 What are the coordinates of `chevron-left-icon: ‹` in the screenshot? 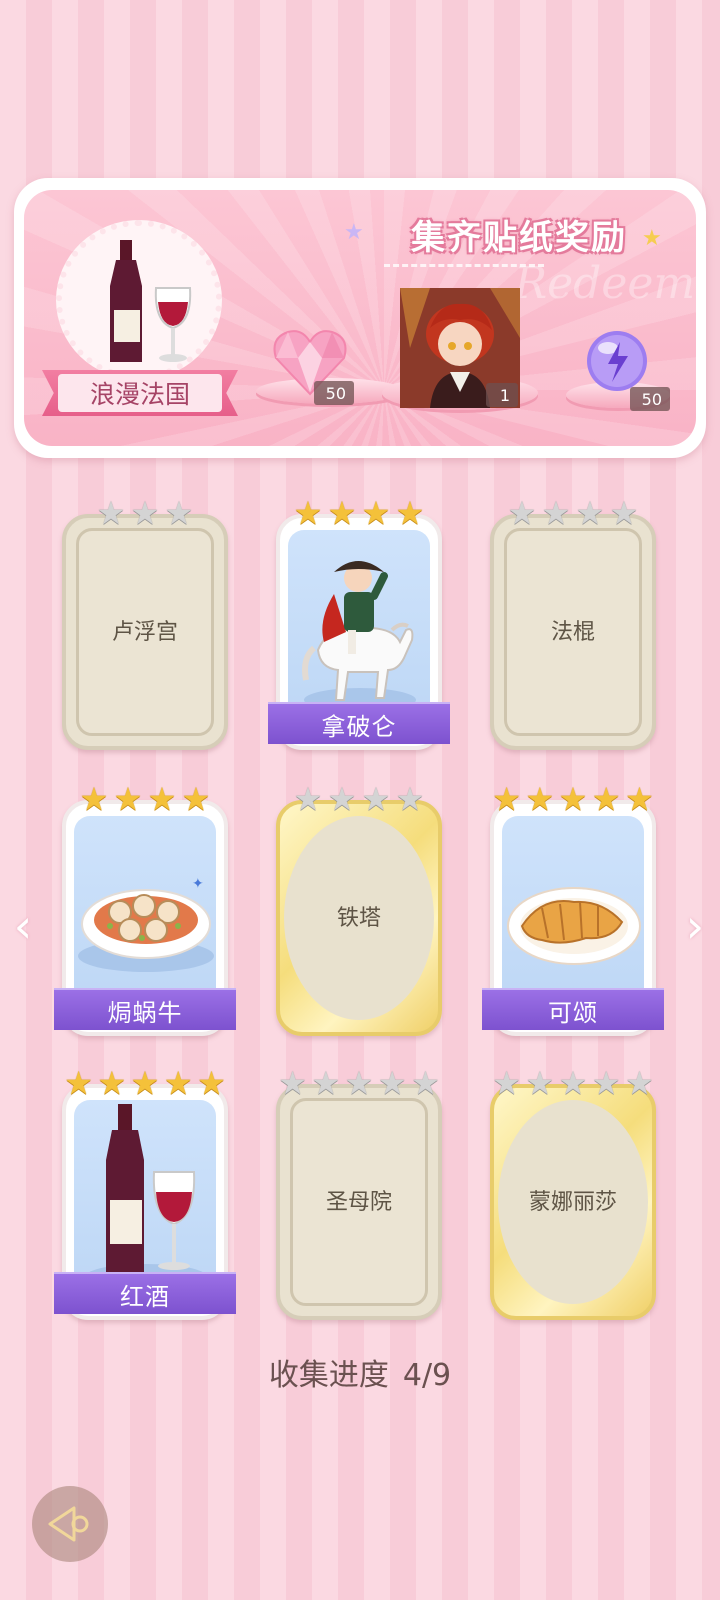 It's located at (23, 928).